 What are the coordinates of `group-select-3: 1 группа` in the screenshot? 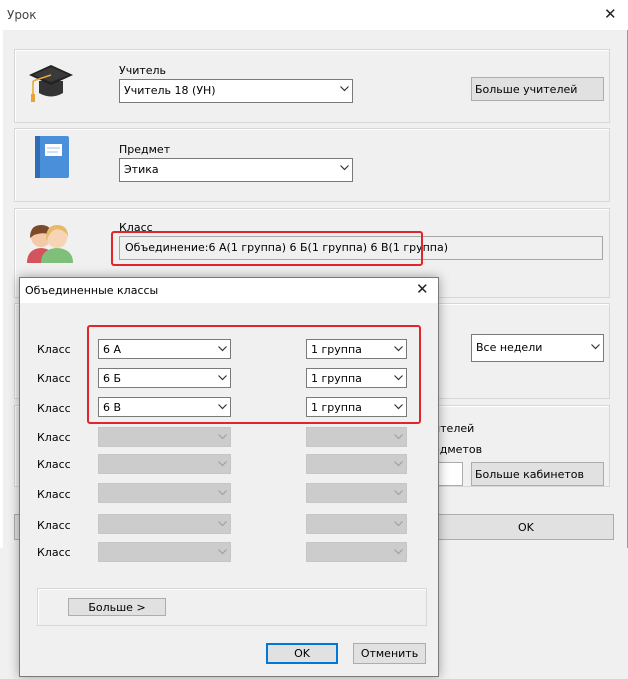 It's located at (356, 407).